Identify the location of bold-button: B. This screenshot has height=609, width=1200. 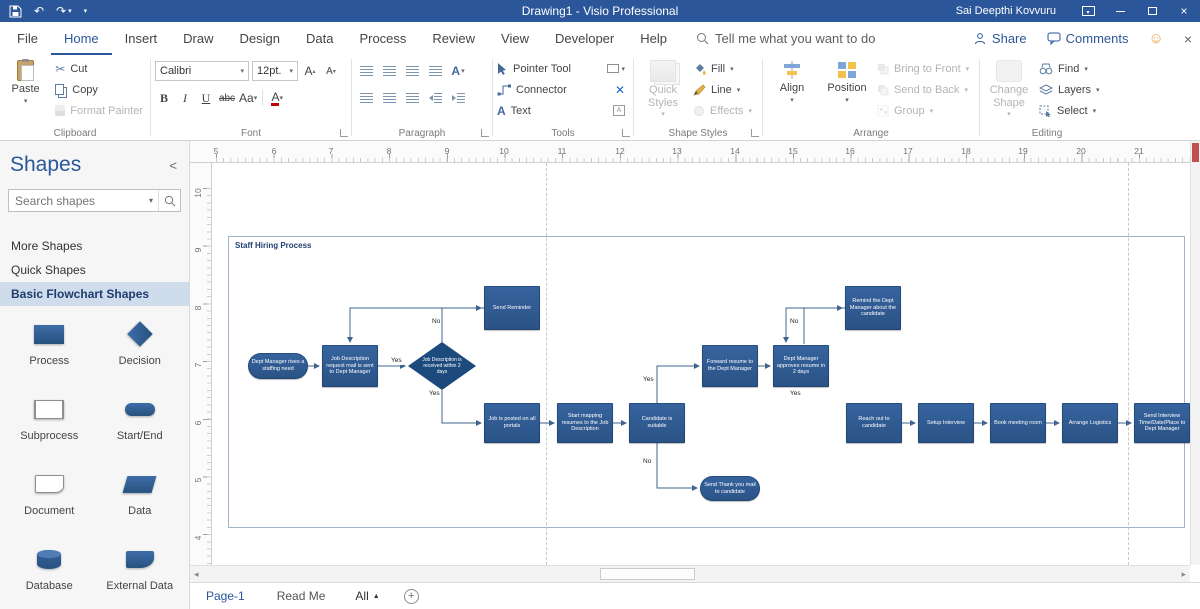
(164, 98).